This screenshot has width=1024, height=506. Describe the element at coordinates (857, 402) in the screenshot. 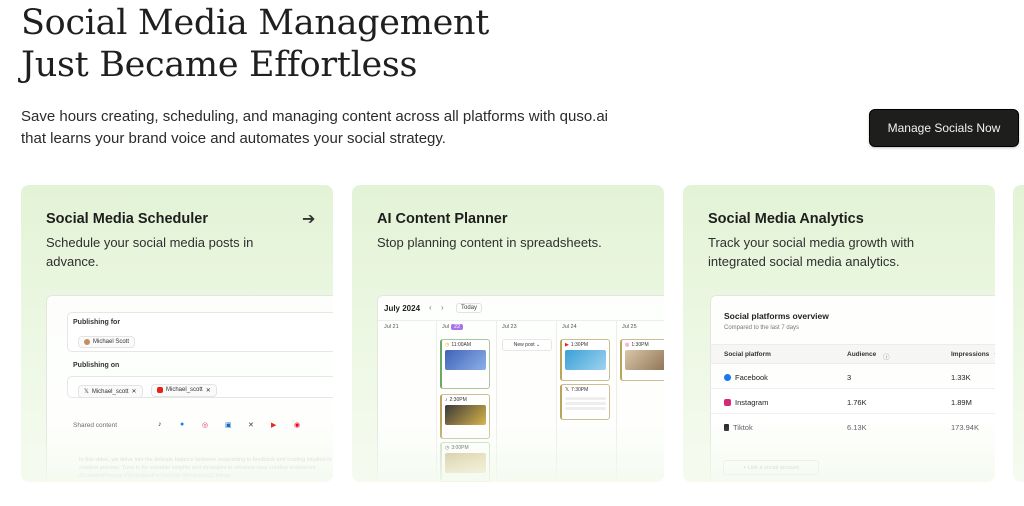

I see `audience-cell: 1.76K` at that location.